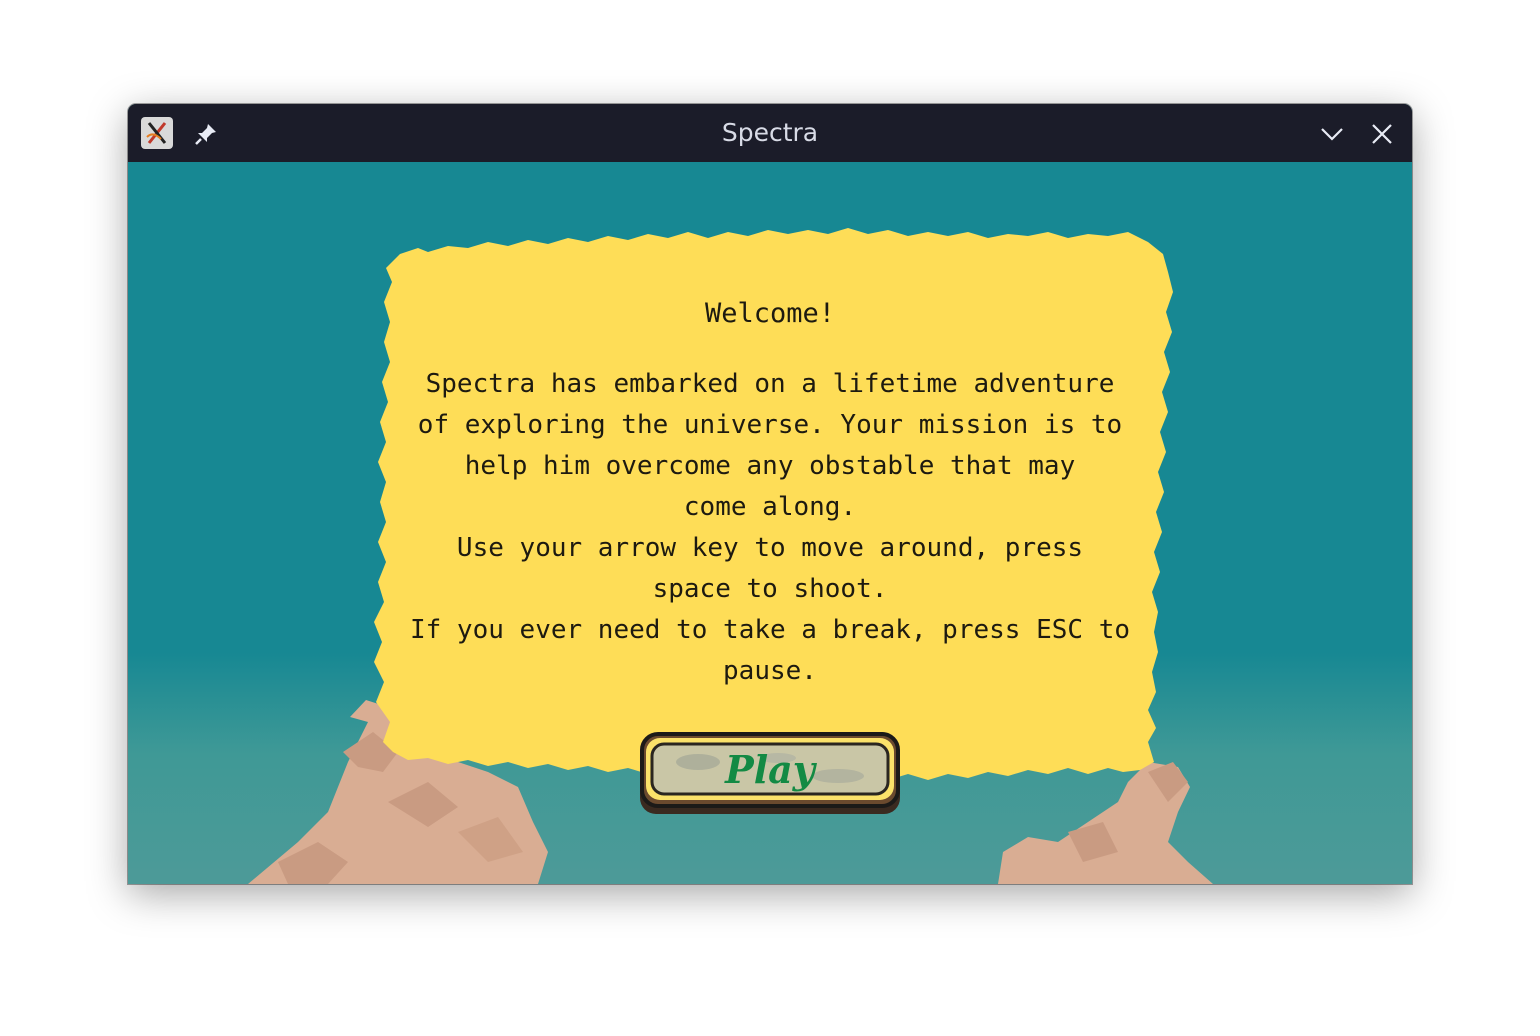 This screenshot has height=1036, width=1540. Describe the element at coordinates (1105, 823) in the screenshot. I see `right-rocks` at that location.